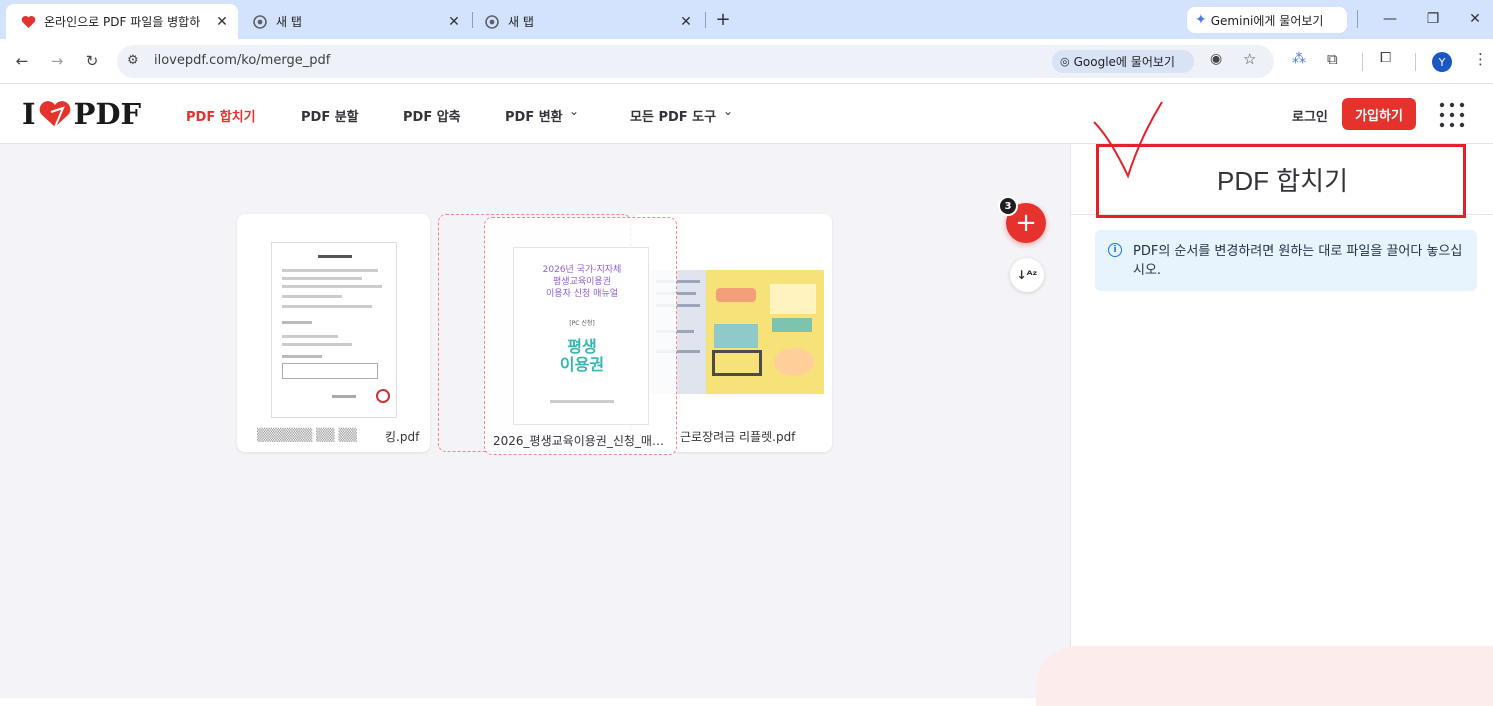  What do you see at coordinates (1332, 59) in the screenshot?
I see `puzzle-extensions-icon: ⧉` at bounding box center [1332, 59].